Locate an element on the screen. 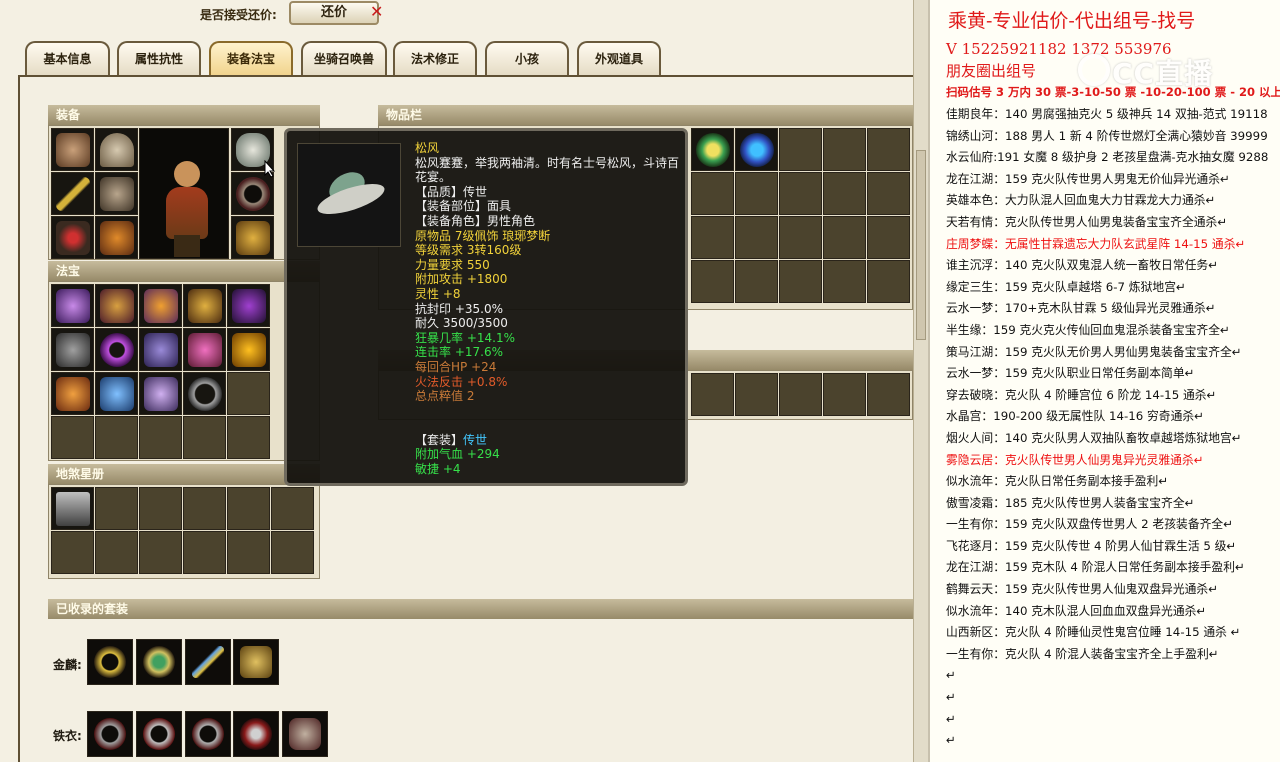 This screenshot has height=762, width=1280. tab-basic-info: 基本信息 is located at coordinates (67, 58).